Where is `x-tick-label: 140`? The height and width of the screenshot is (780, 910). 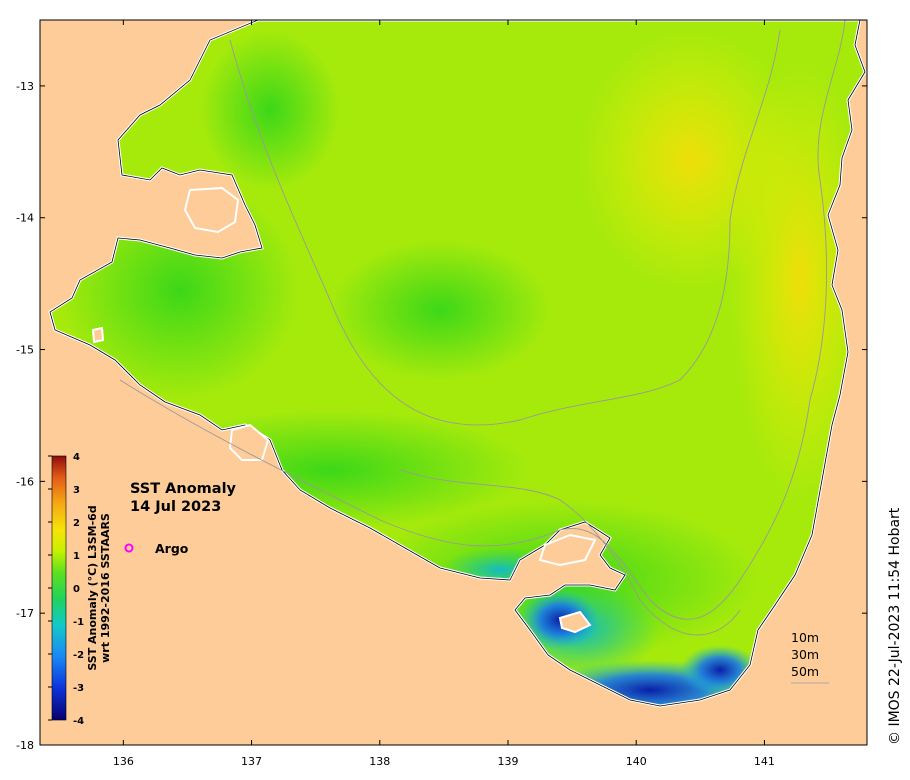 x-tick-label: 140 is located at coordinates (636, 761).